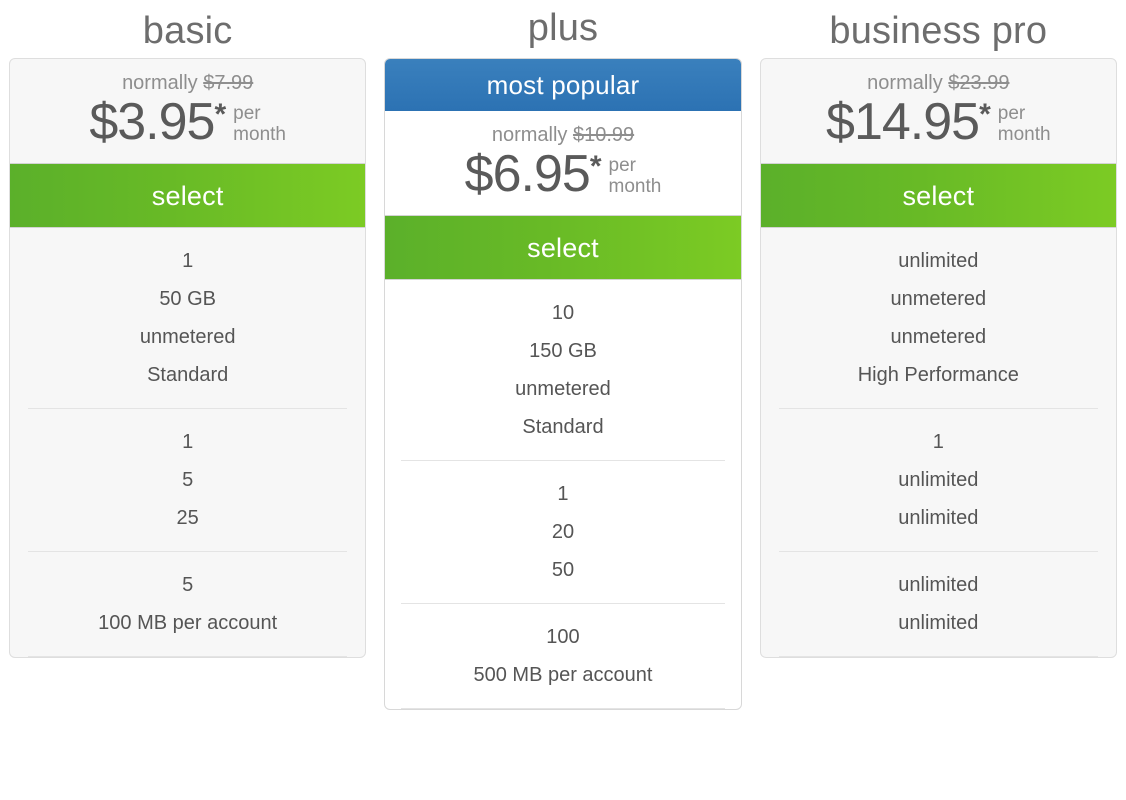 The height and width of the screenshot is (800, 1126). I want to click on current-price-line: $6.95 * per month, so click(562, 174).